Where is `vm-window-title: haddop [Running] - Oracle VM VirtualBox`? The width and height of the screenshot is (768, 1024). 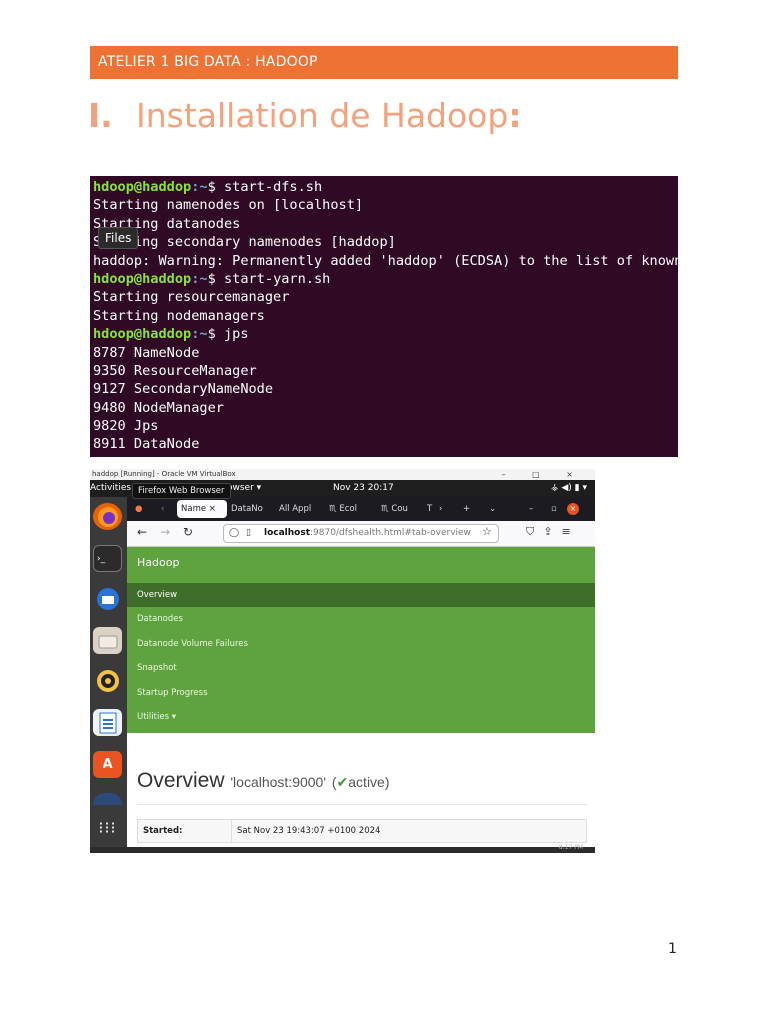
vm-window-title: haddop [Running] - Oracle VM VirtualBox is located at coordinates (164, 474).